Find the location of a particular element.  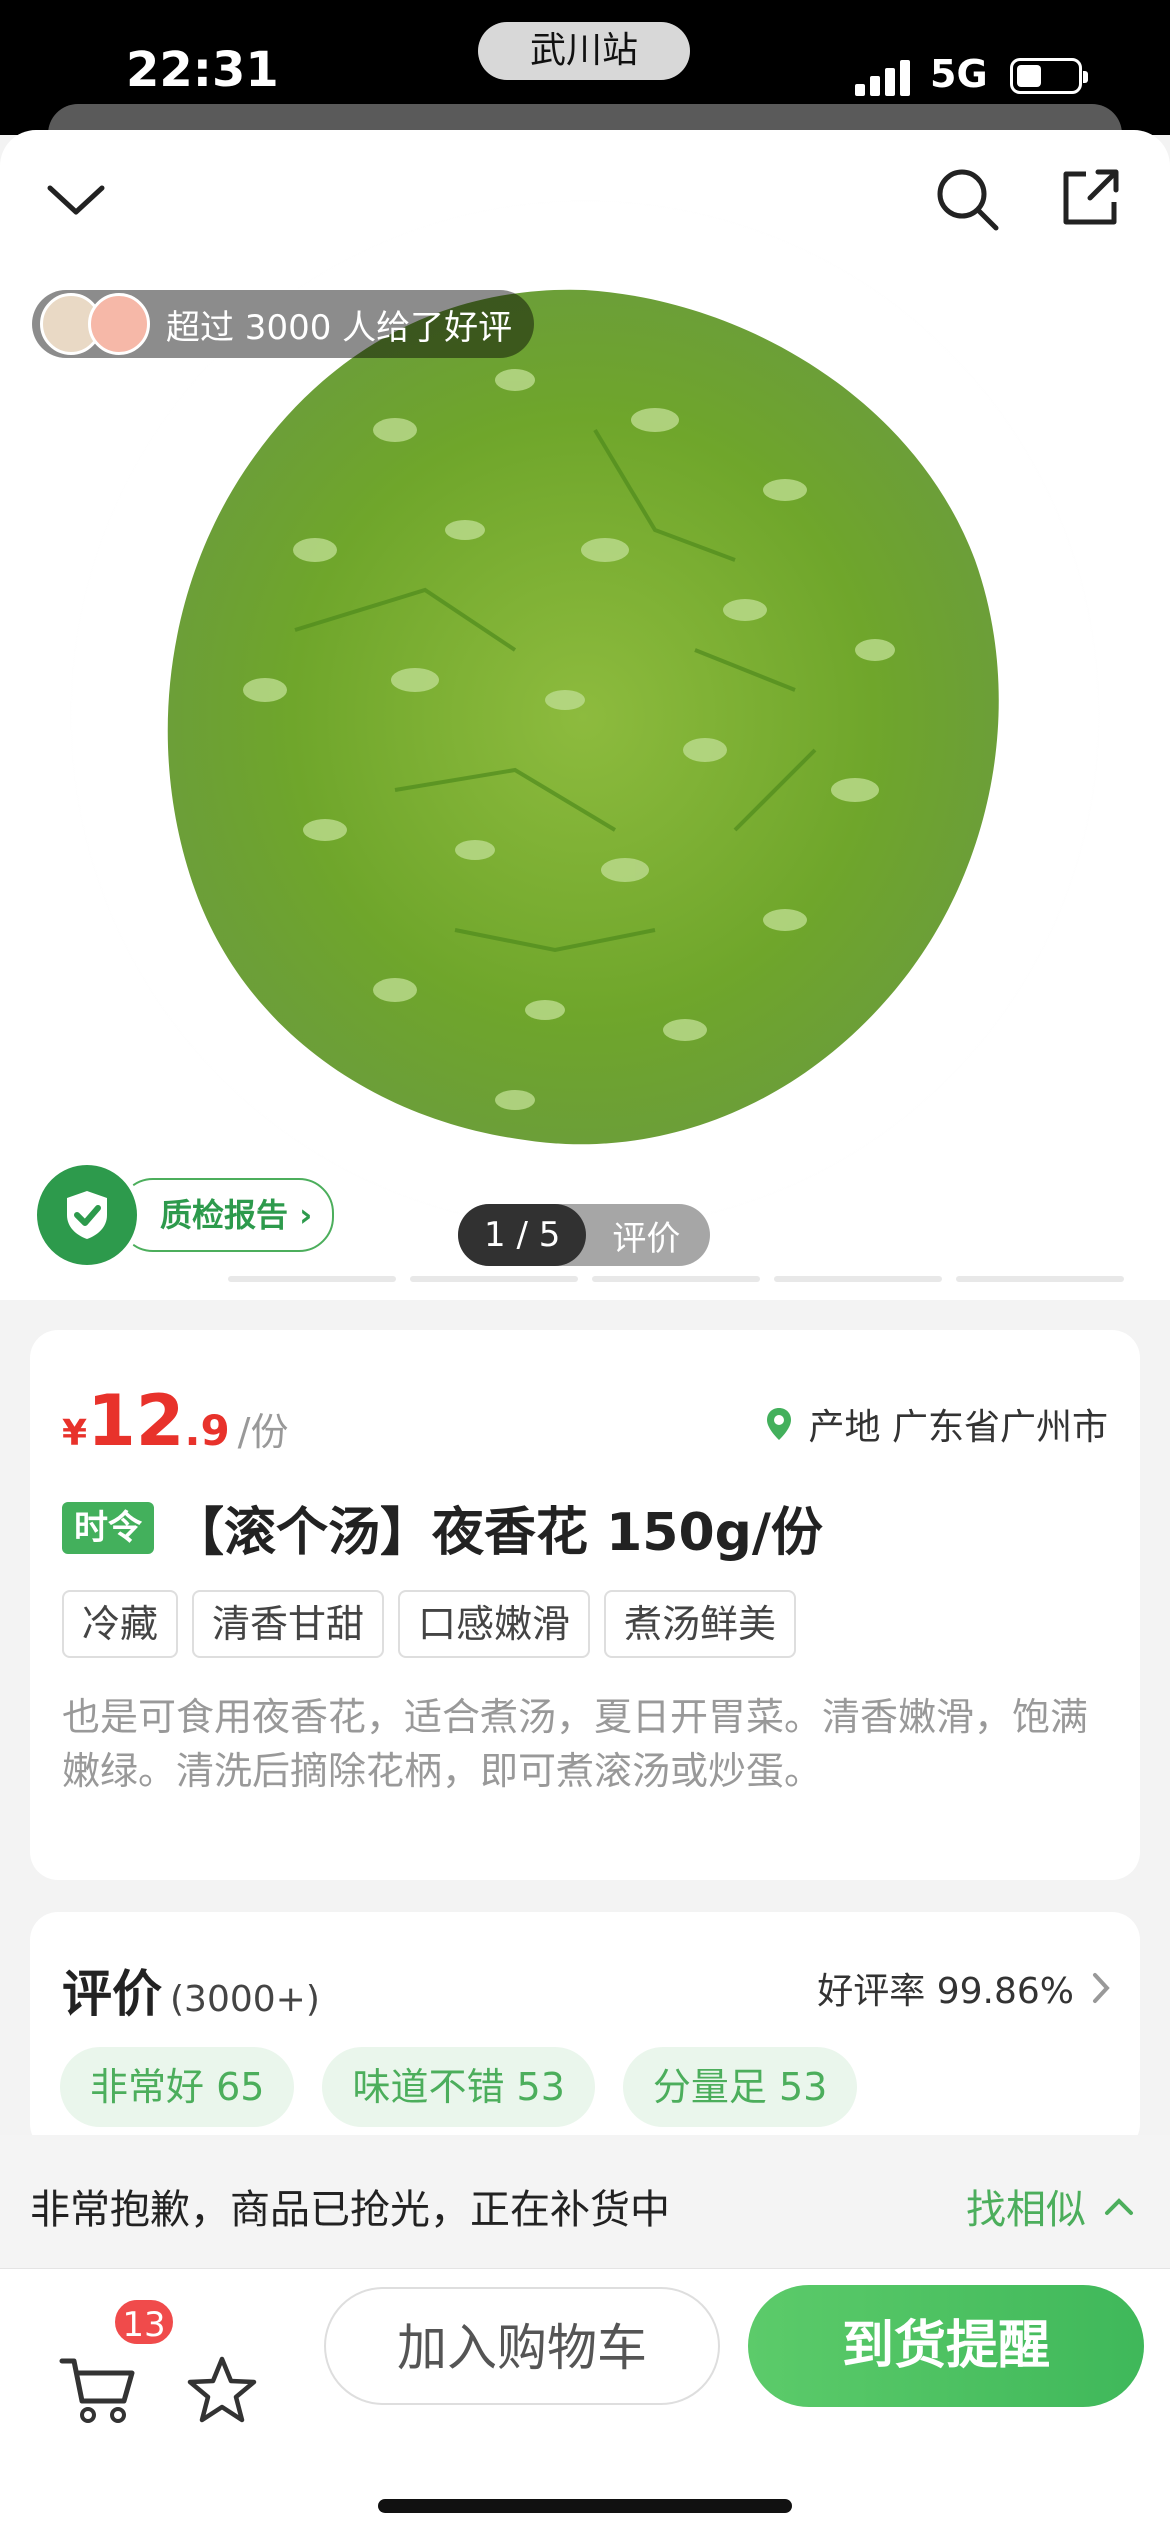

add-to-cart-button: 加入购物车 is located at coordinates (522, 2346).